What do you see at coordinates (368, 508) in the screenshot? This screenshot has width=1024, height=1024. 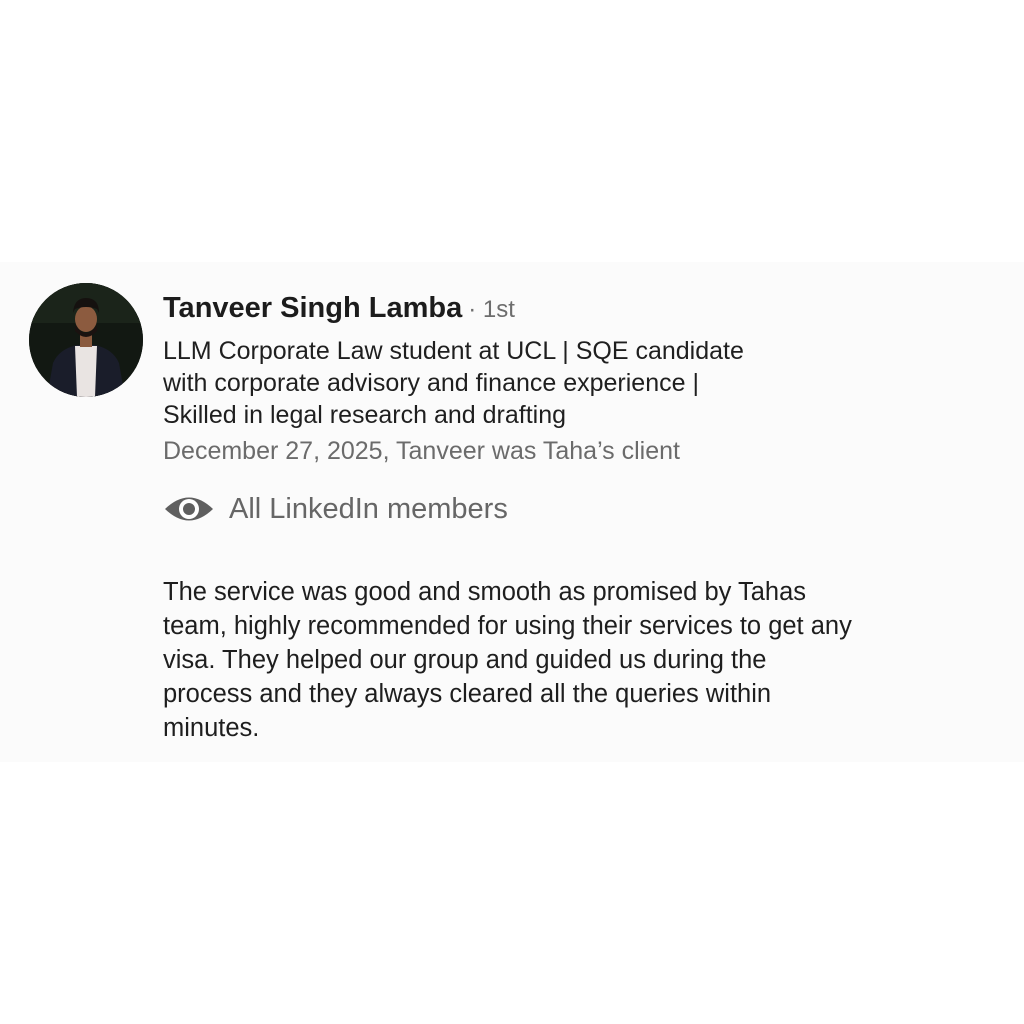 I see `visibility-label: All LinkedIn members` at bounding box center [368, 508].